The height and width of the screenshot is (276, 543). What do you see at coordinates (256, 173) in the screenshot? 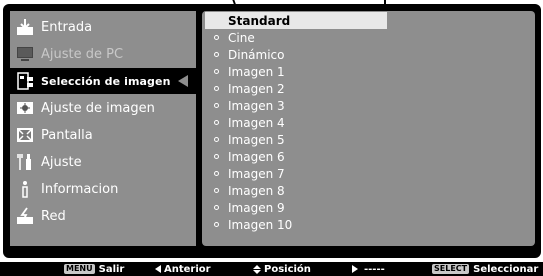
I see `option-label: Imagen 7` at bounding box center [256, 173].